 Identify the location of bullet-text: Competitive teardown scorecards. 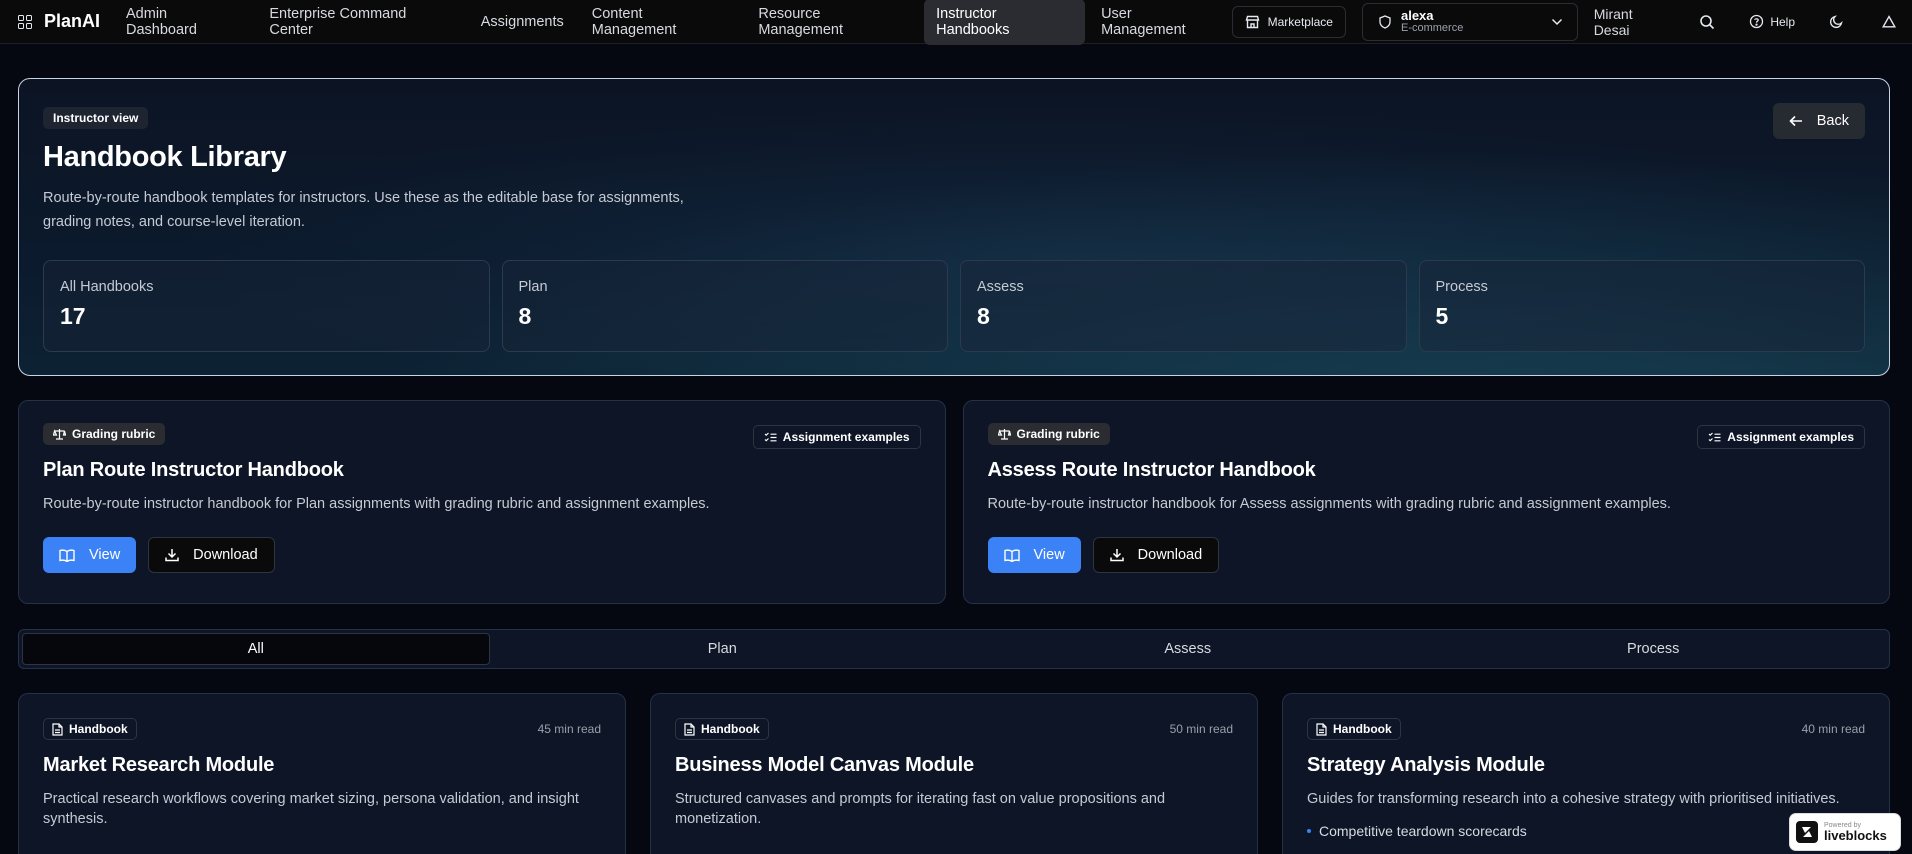
(1423, 831).